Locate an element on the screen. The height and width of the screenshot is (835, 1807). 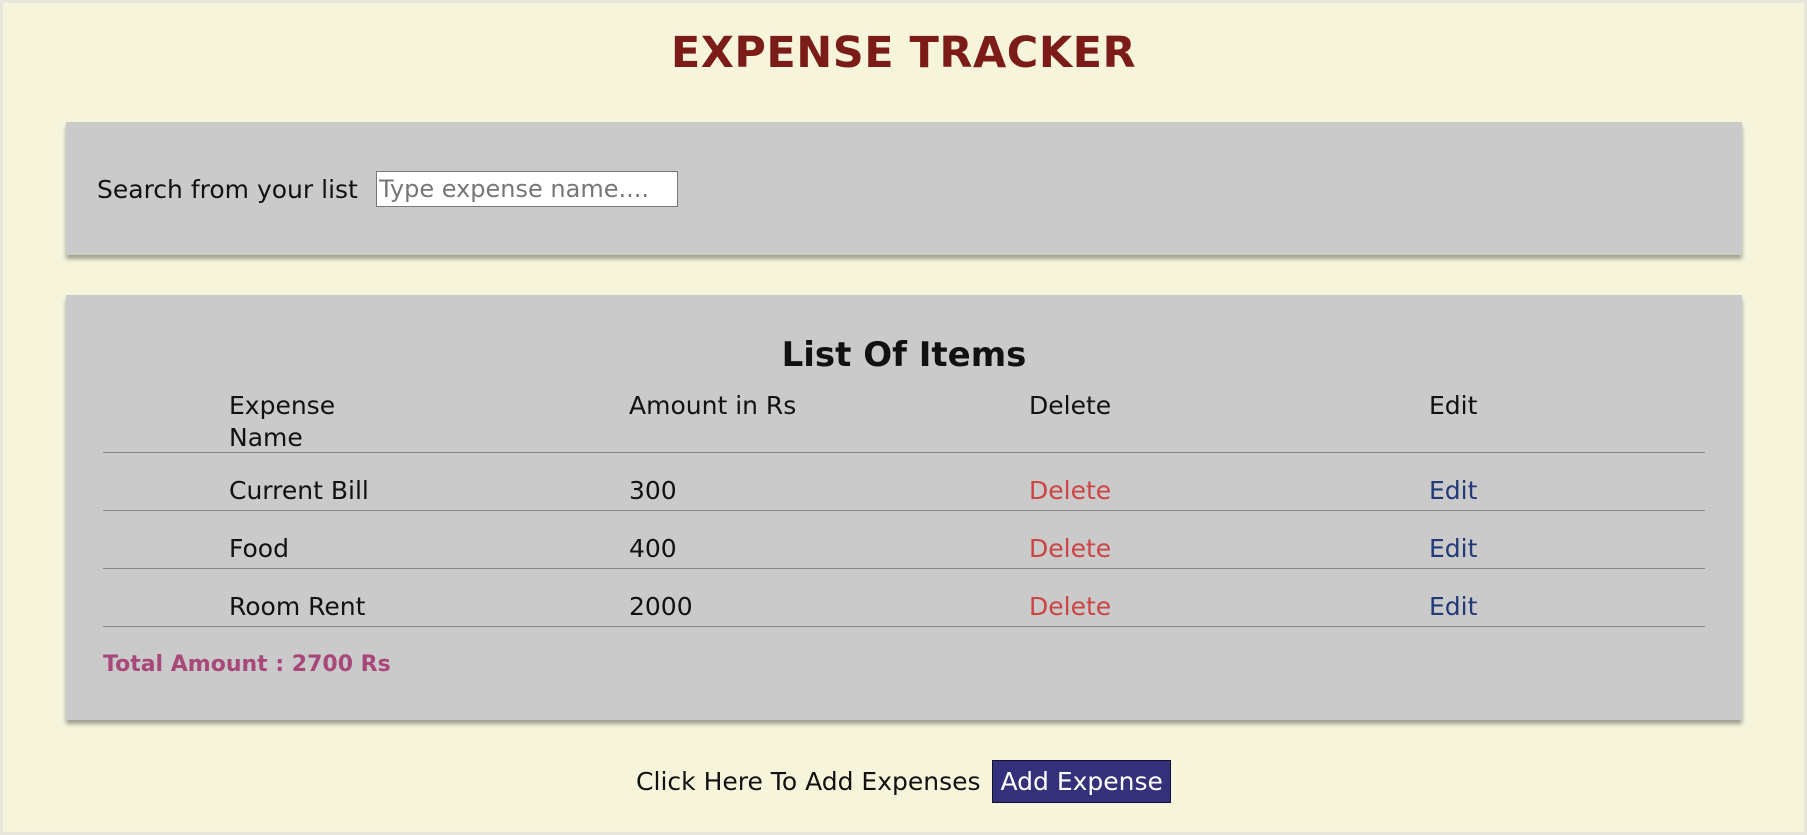
table-row: Food 400 Delete Edit is located at coordinates (904, 540).